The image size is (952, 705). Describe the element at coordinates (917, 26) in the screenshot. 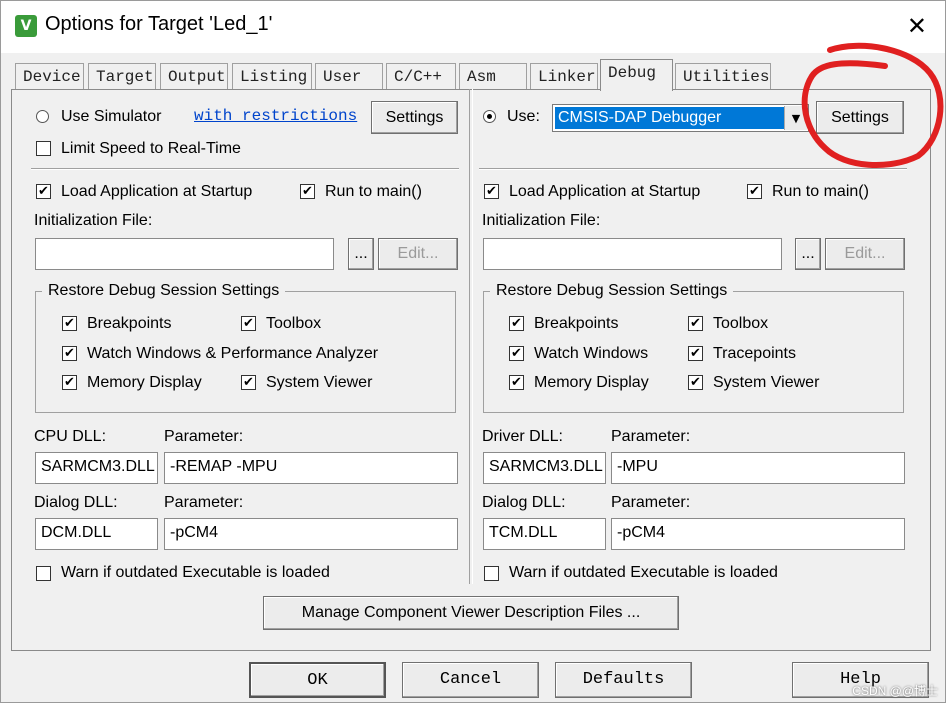

I see `close-icon: ✕` at that location.